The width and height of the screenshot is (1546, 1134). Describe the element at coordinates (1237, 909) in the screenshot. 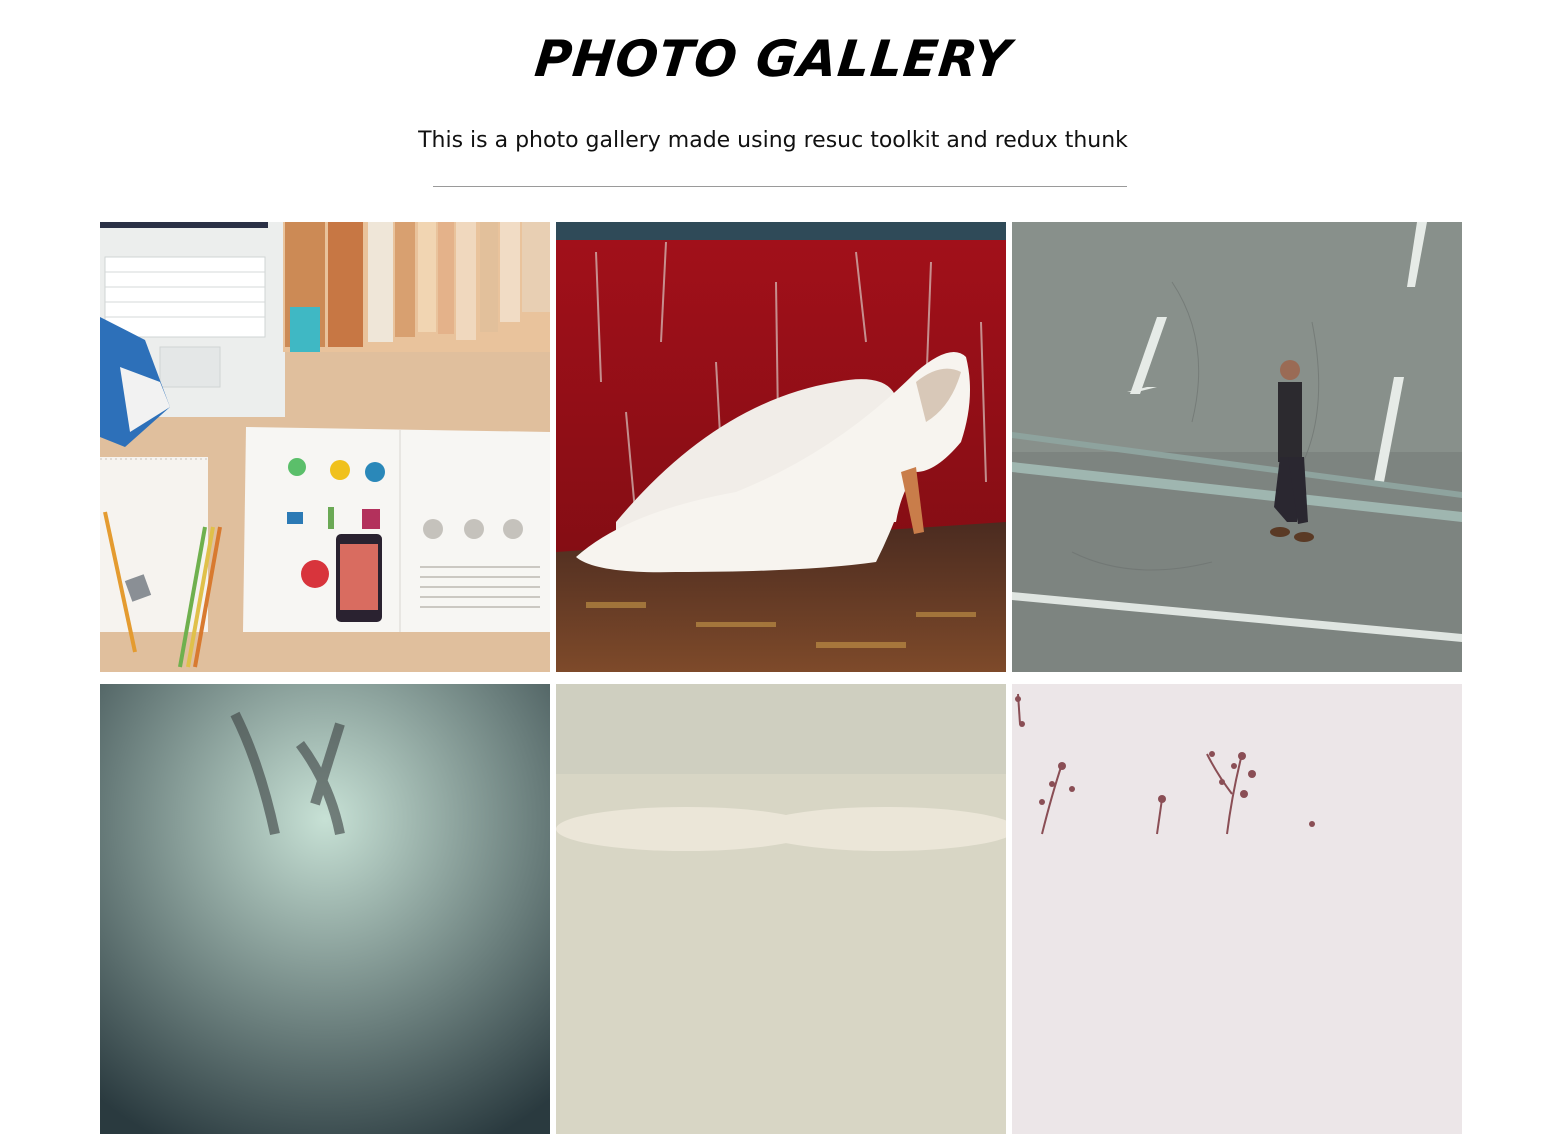

I see `flower-branches-photo` at that location.